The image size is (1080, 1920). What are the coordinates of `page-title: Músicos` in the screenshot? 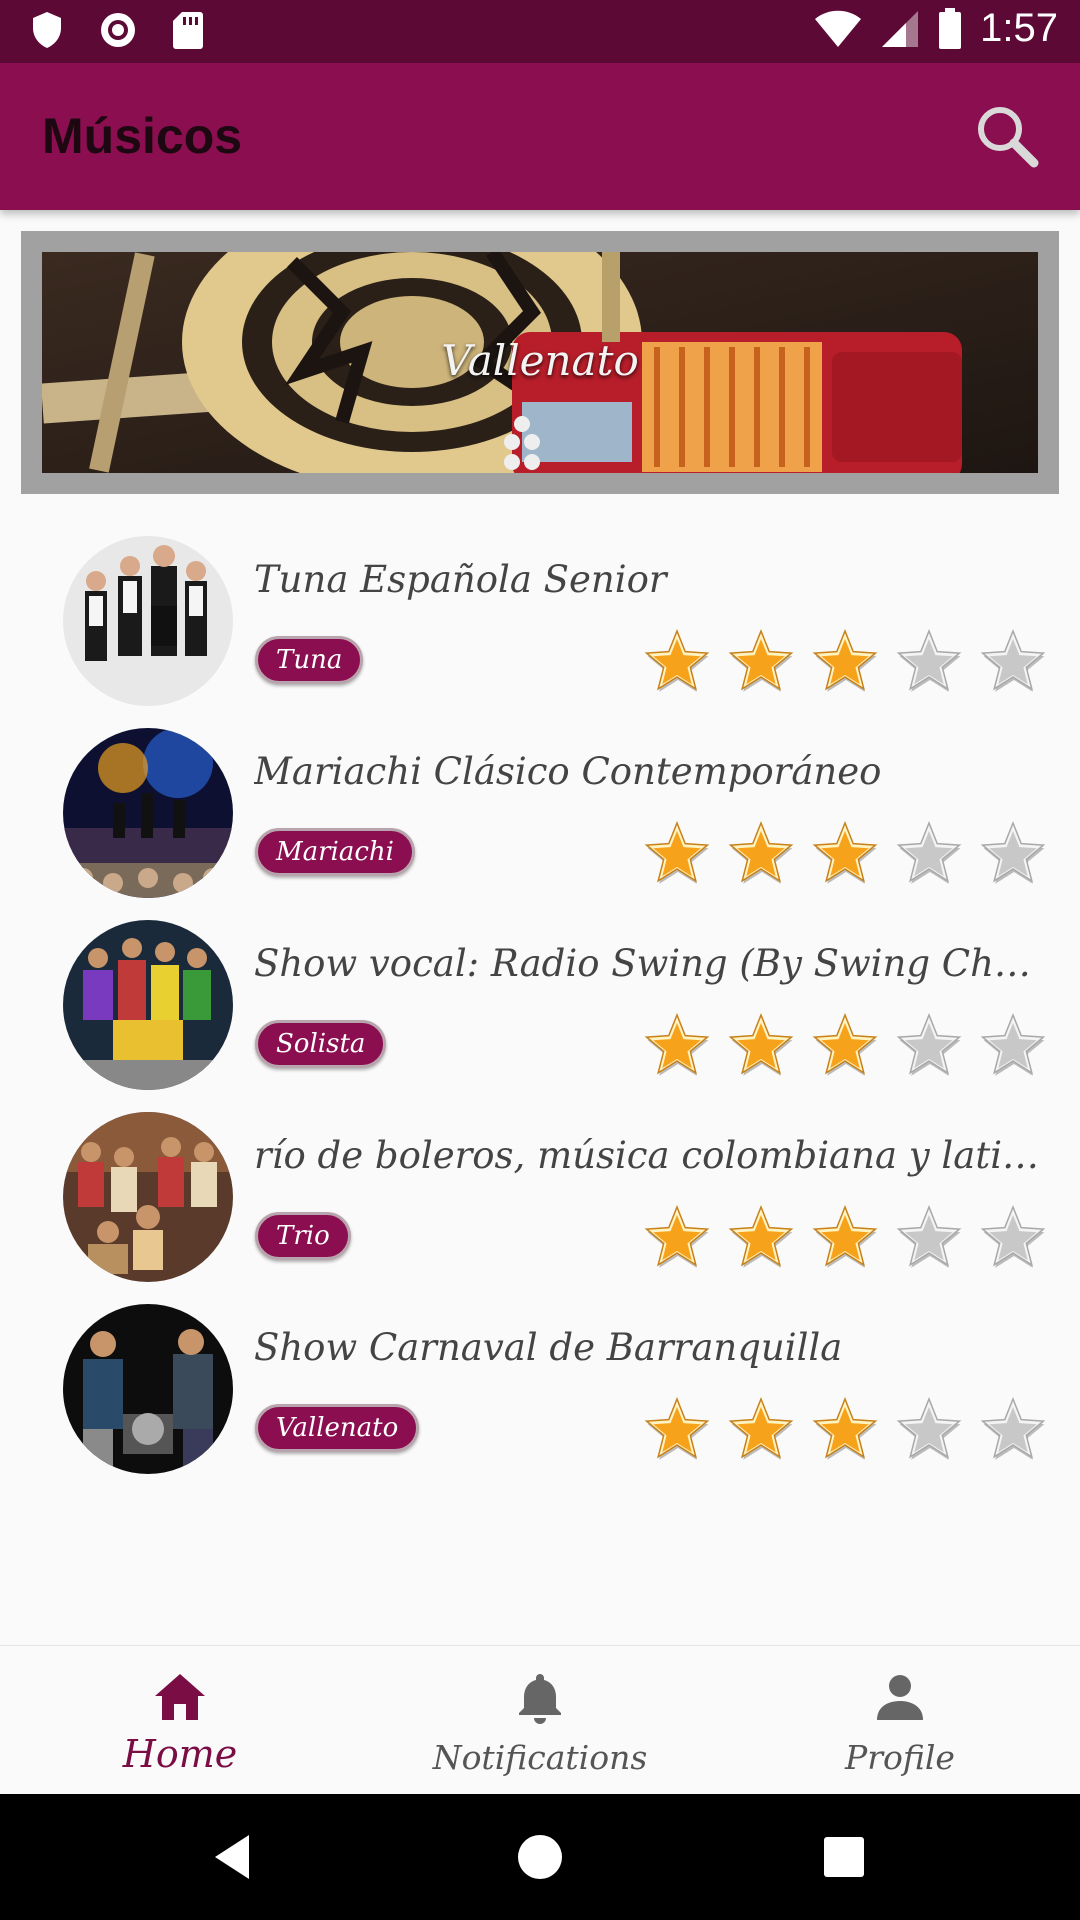 It's located at (142, 136).